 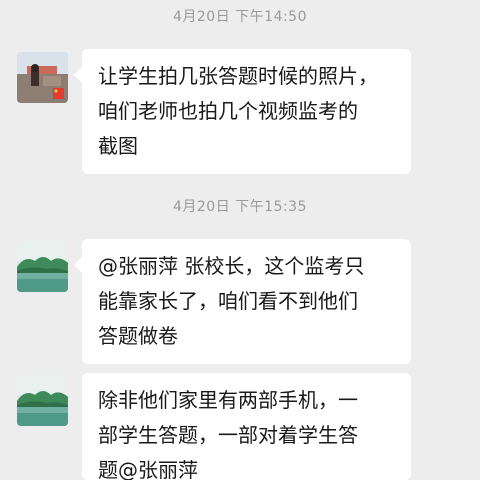 What do you see at coordinates (228, 435) in the screenshot?
I see `message-line: 部学生答题，一部对着学生答` at bounding box center [228, 435].